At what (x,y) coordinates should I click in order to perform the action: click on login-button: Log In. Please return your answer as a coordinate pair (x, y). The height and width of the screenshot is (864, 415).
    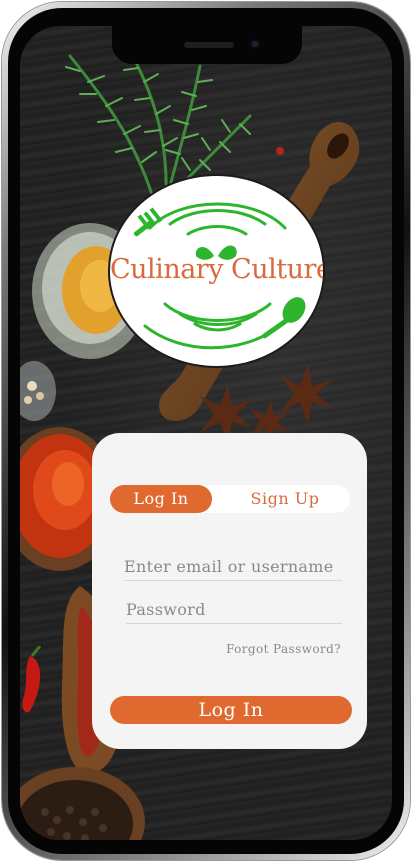
    Looking at the image, I should click on (231, 710).